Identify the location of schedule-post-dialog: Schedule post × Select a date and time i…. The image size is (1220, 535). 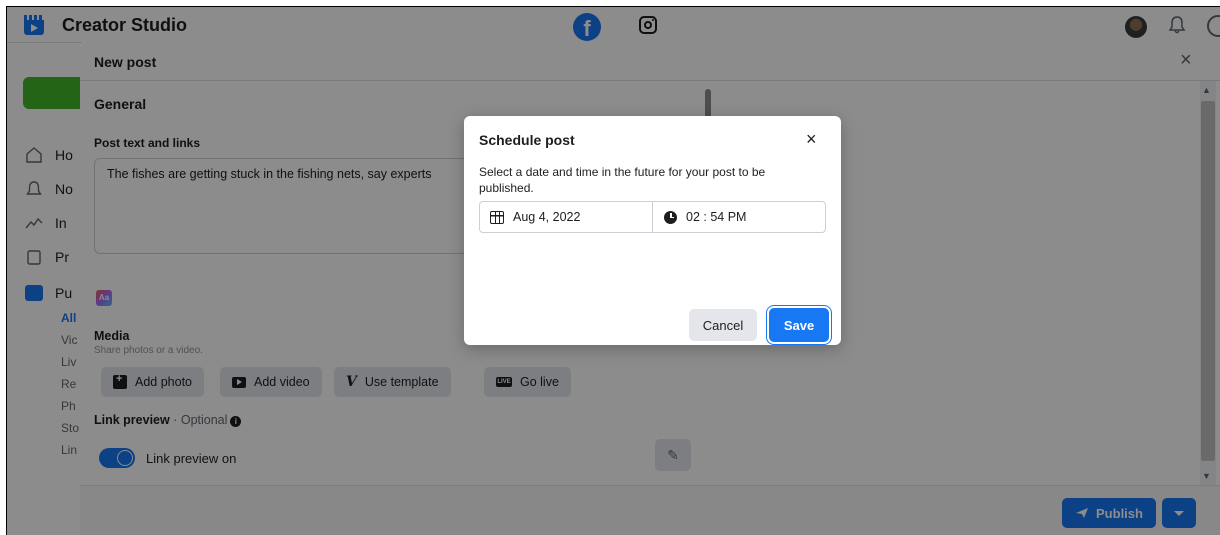
(652, 230).